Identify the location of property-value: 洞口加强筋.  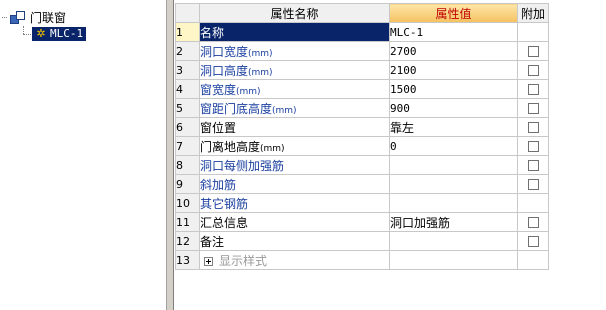
(453, 222).